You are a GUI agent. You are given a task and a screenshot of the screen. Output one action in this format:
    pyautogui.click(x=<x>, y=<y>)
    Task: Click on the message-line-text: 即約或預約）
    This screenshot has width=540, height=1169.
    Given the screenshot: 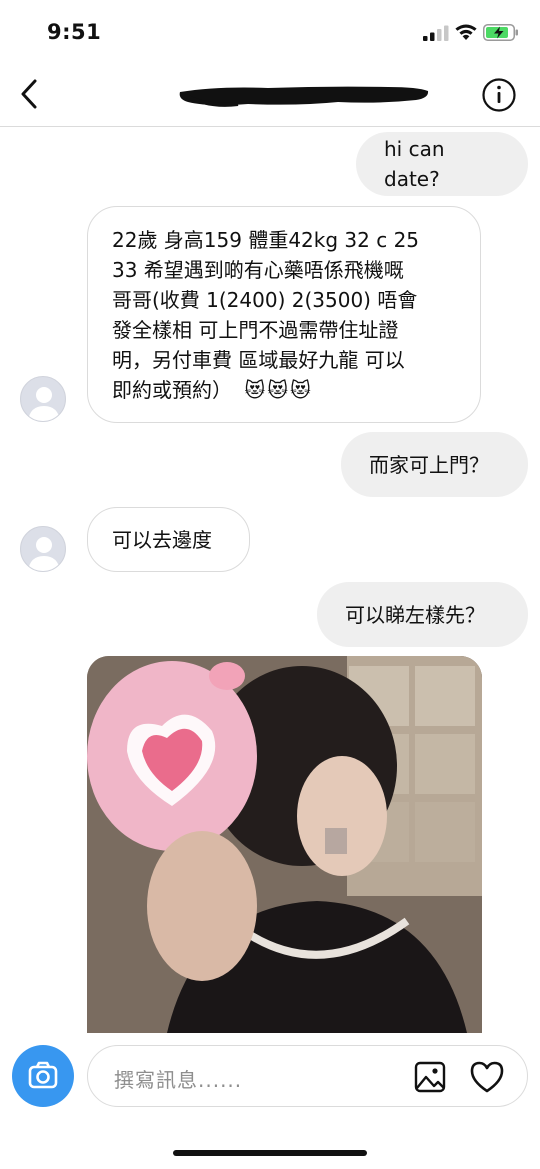 What is the action you would take?
    pyautogui.click(x=172, y=390)
    